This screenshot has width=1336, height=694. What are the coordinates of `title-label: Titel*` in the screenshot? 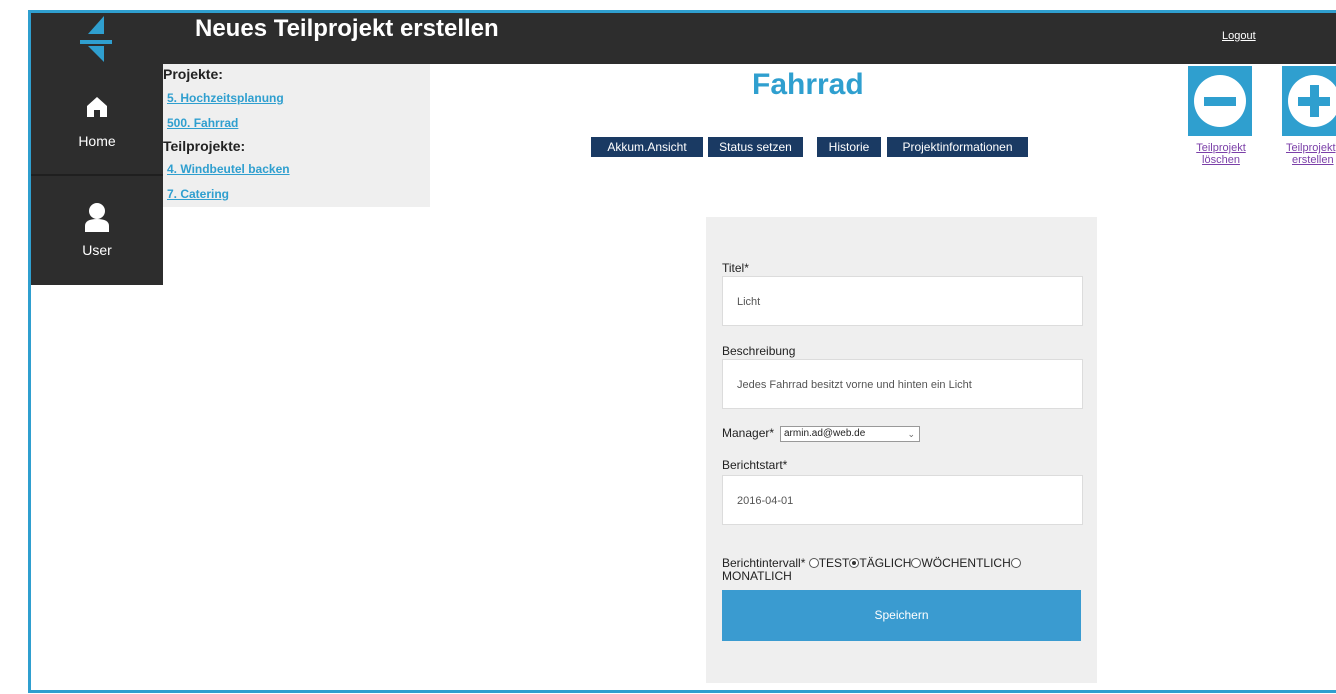 It's located at (735, 268).